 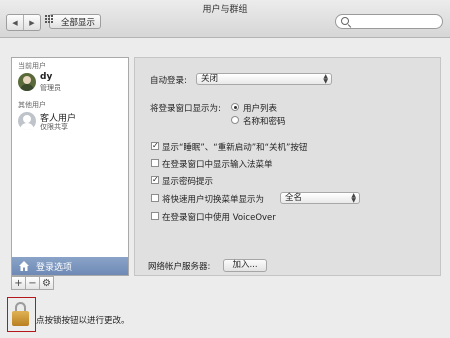 What do you see at coordinates (155, 146) in the screenshot?
I see `show-buttons-checkbox: ✓` at bounding box center [155, 146].